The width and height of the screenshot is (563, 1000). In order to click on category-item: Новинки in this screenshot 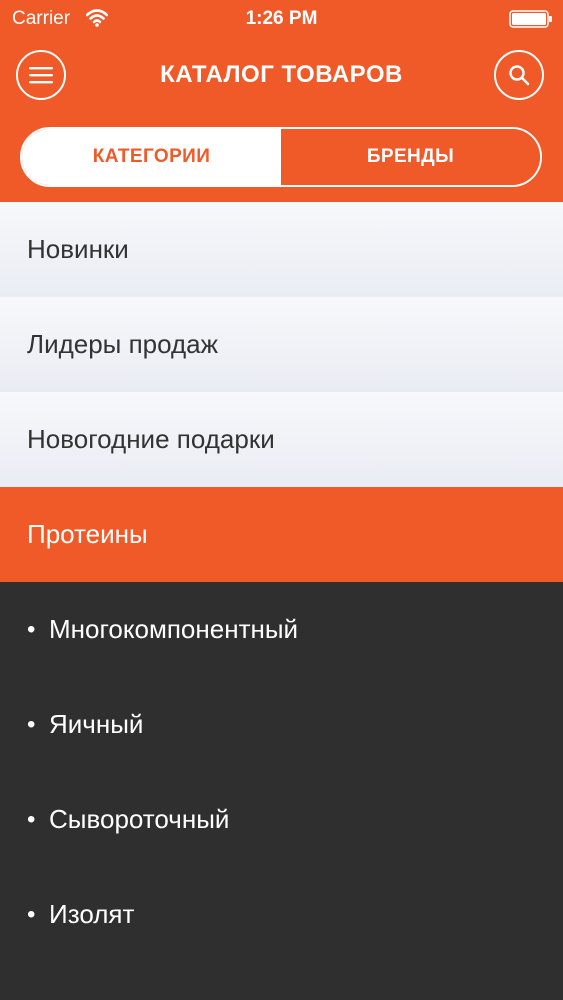, I will do `click(281, 249)`.